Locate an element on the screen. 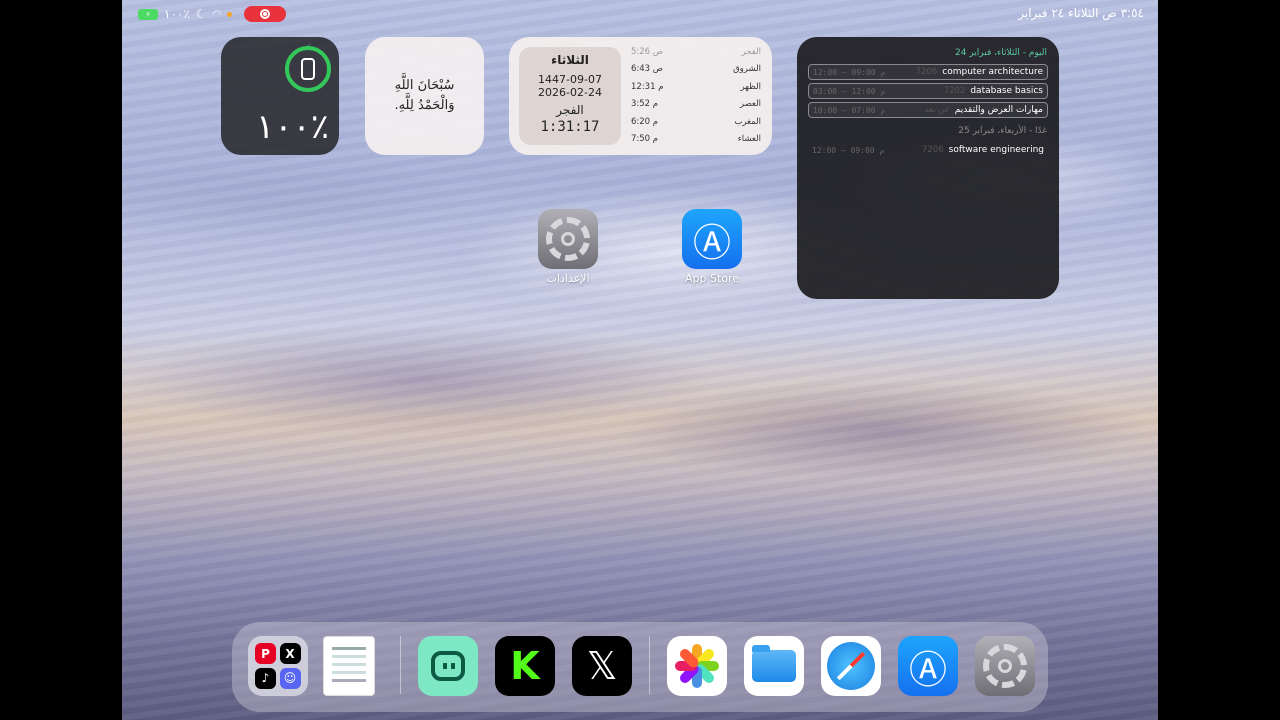 The height and width of the screenshot is (720, 1280). dock-kick: K is located at coordinates (525, 666).